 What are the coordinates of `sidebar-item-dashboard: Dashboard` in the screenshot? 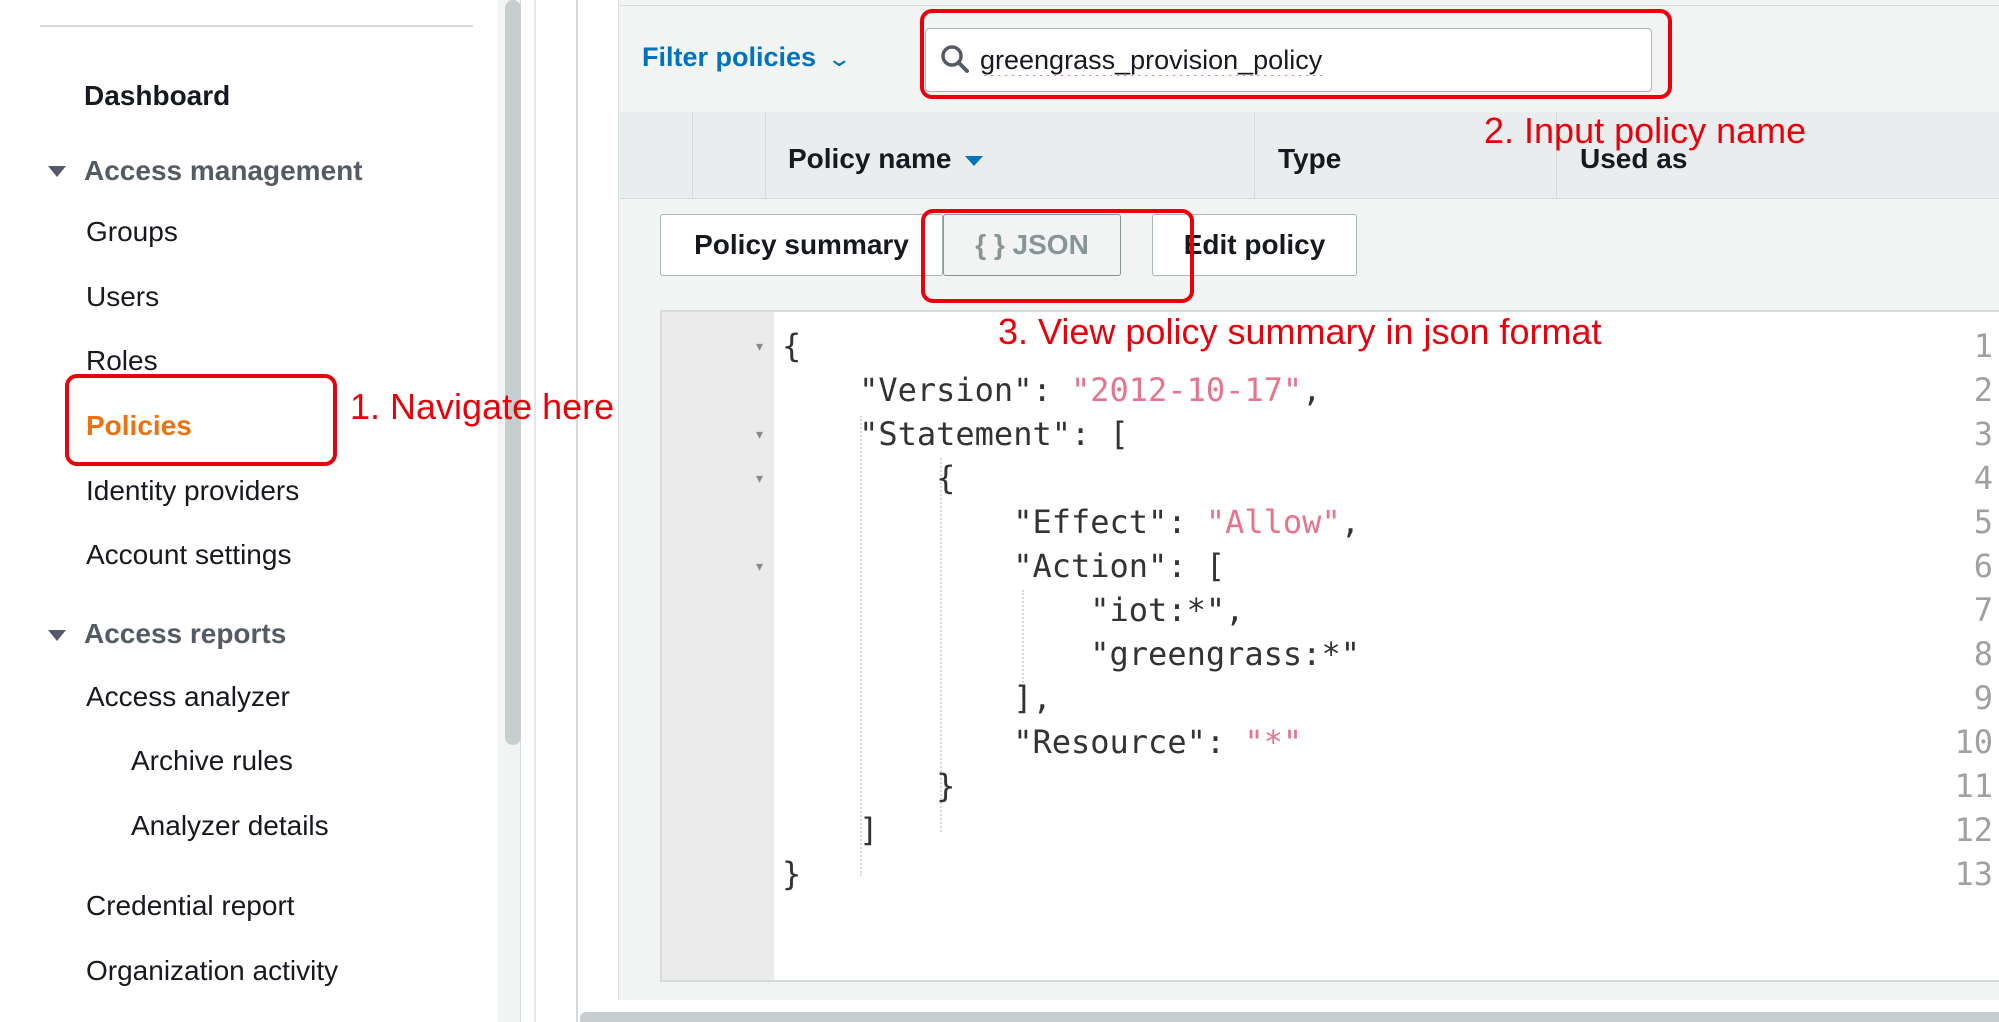 It's located at (157, 96).